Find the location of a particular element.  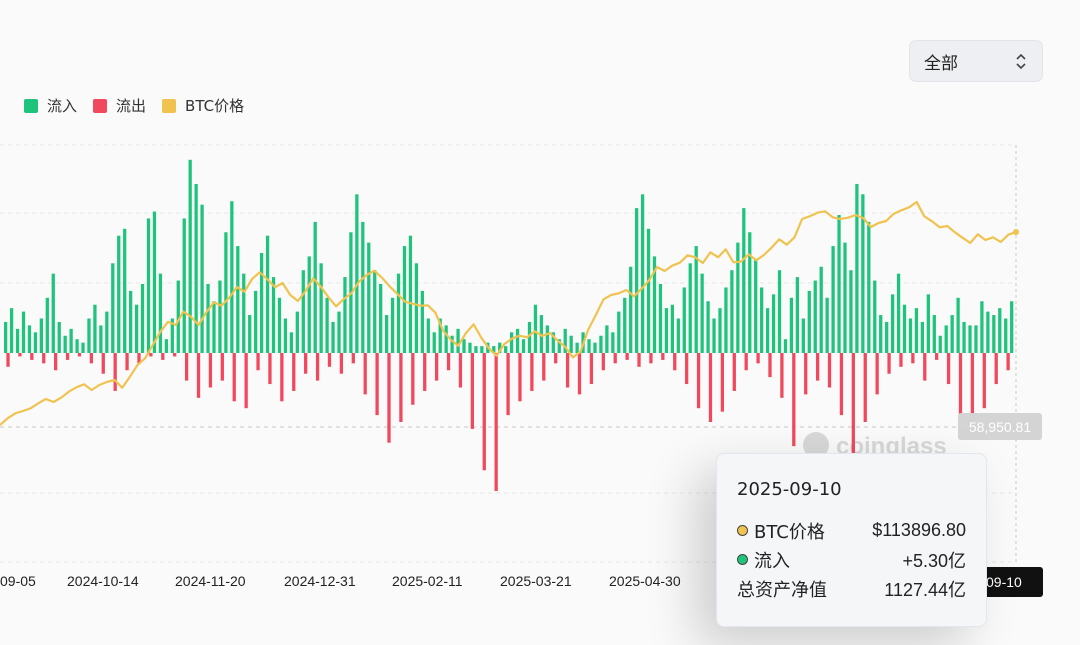

tooltip-label-btc-price: BTC价格 is located at coordinates (789, 532).